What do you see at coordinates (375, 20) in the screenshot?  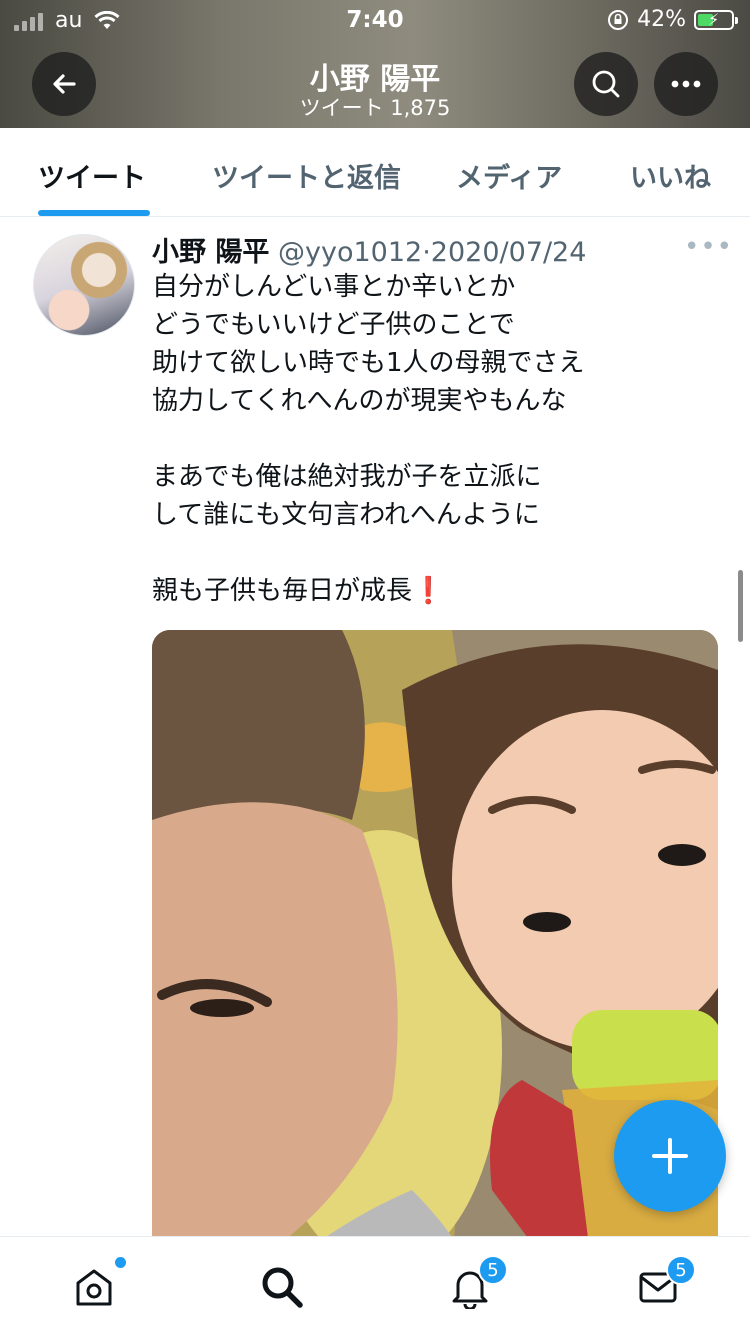 I see `status-bar: au 7:40 42% ⚡` at bounding box center [375, 20].